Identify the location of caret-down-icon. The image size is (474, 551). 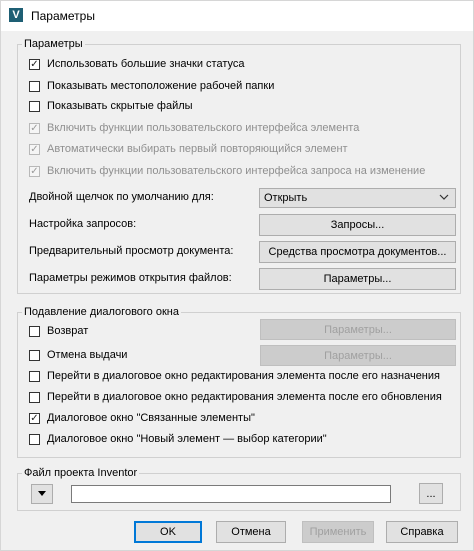
(42, 493).